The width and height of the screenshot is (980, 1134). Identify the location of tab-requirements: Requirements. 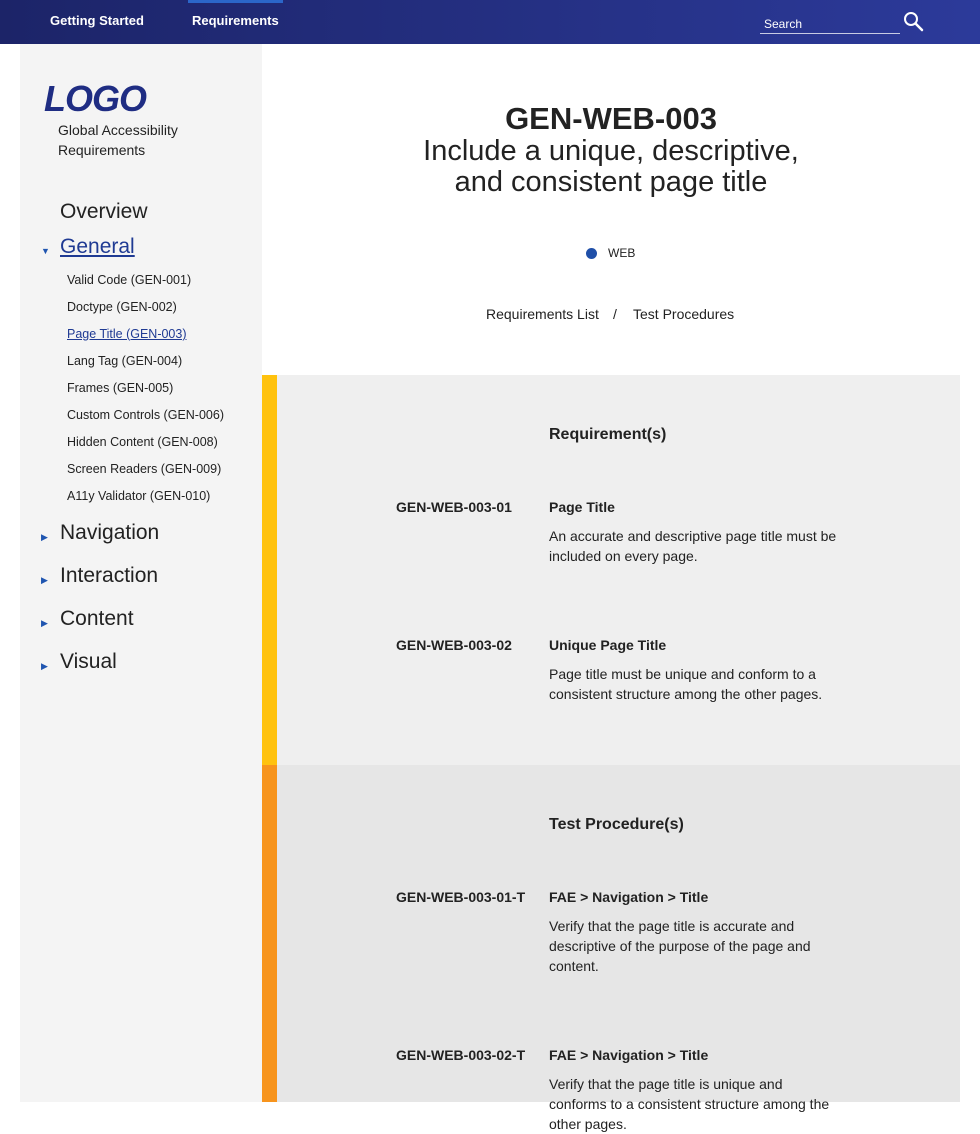
(235, 22).